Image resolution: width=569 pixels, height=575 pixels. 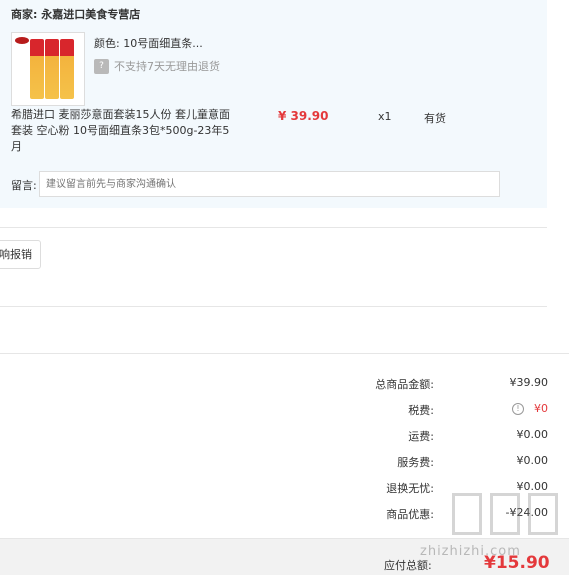 I want to click on watermark-text: zhizhizhi.com, so click(x=470, y=551).